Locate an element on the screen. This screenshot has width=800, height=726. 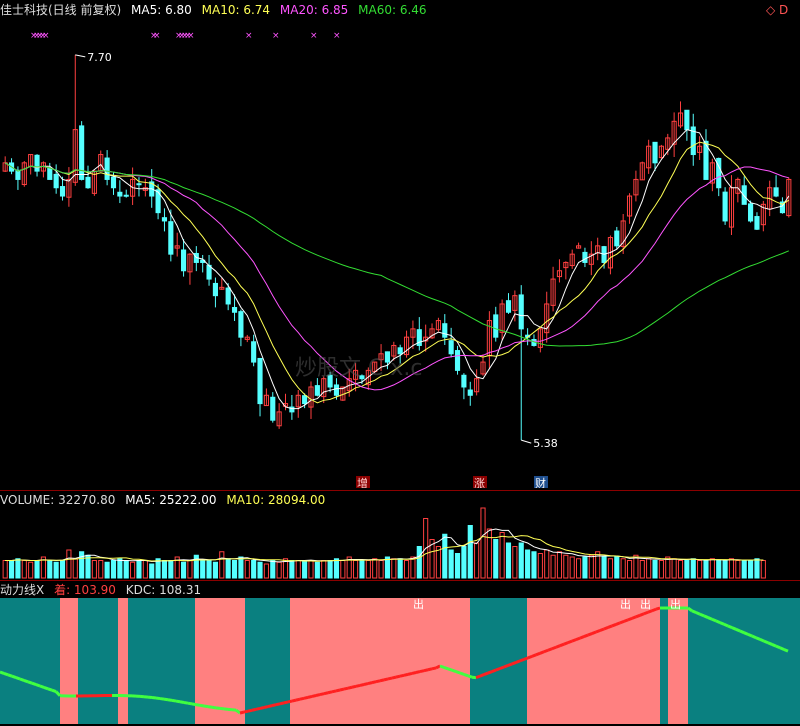
panel-divider is located at coordinates (400, 490).